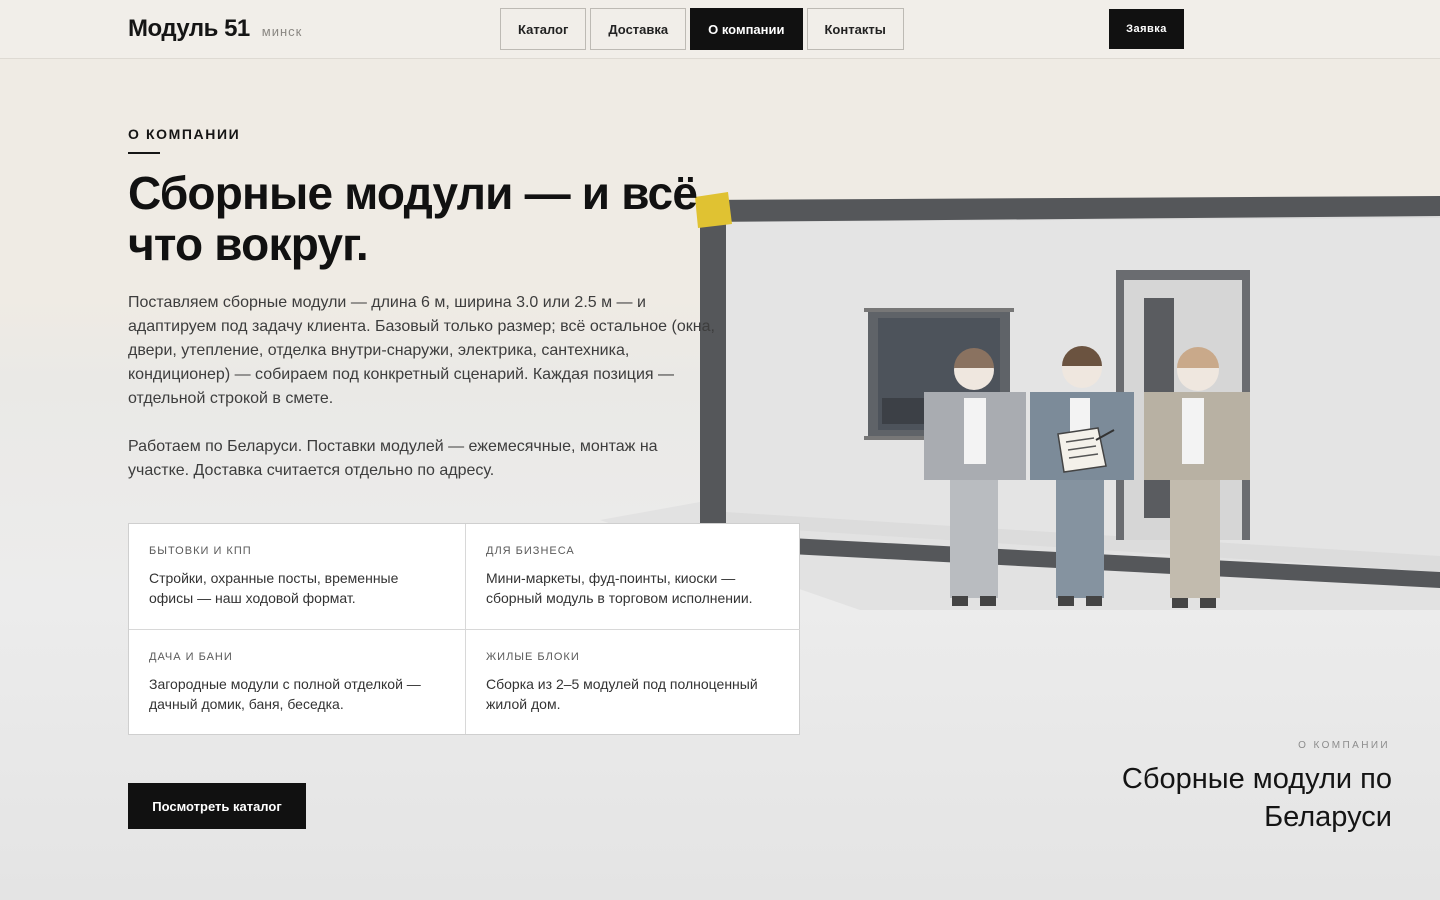 The image size is (1440, 900). Describe the element at coordinates (144, 153) in the screenshot. I see `eyebrow-divider` at that location.